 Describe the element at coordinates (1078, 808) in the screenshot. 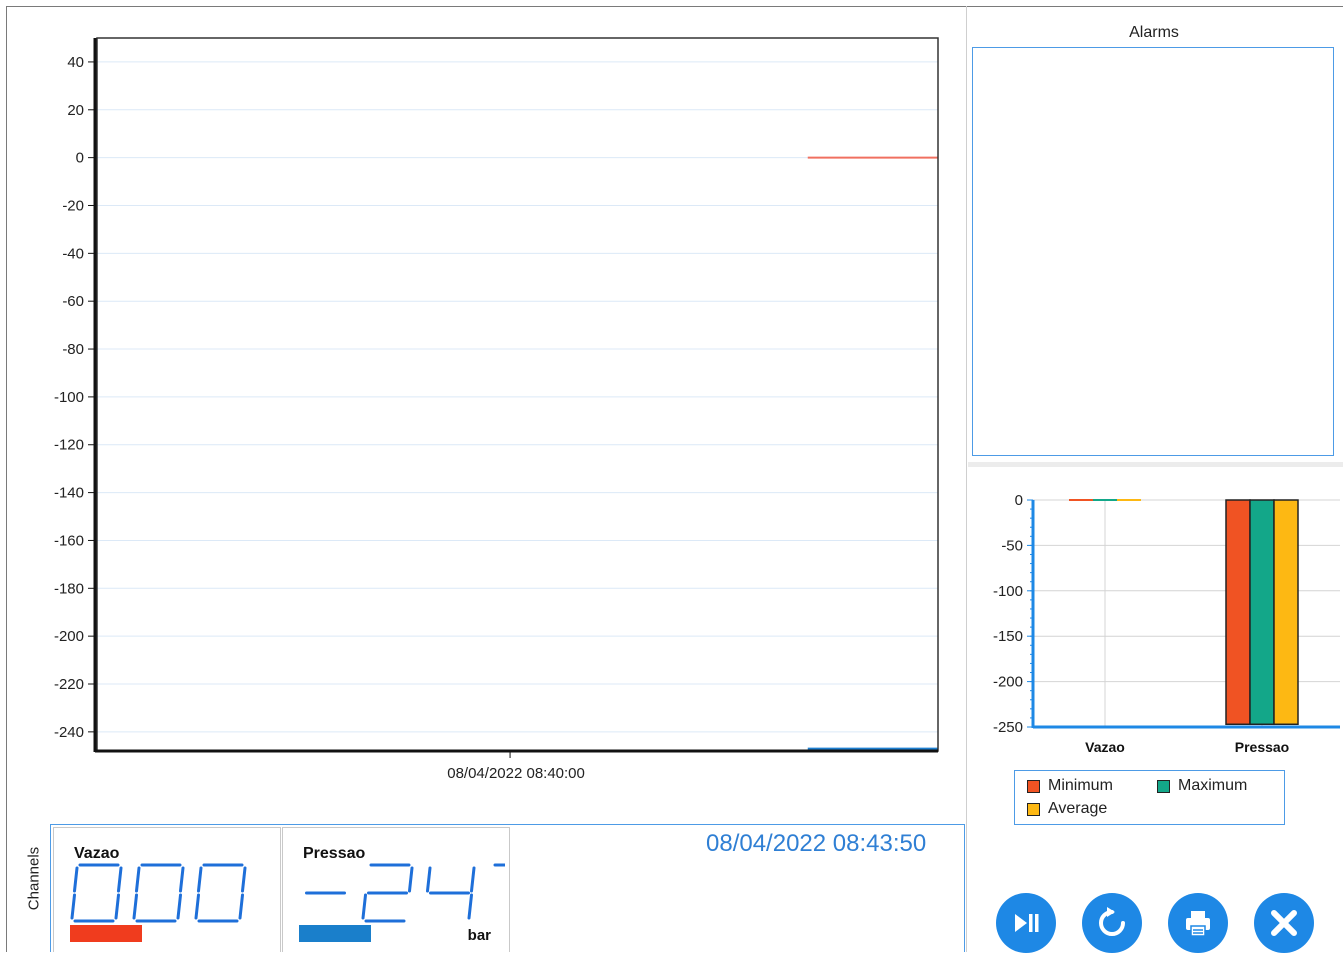

I see `legend-label-average: Average` at that location.